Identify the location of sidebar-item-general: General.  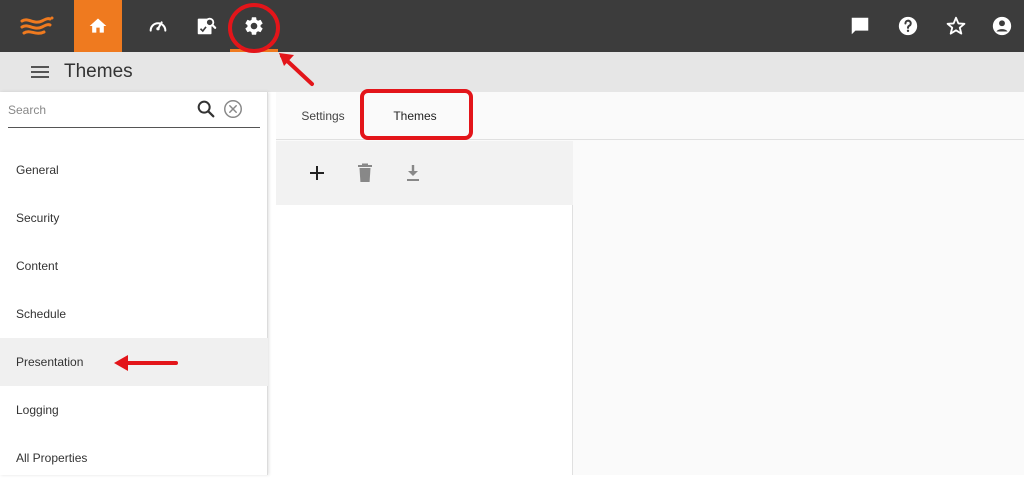
(134, 170).